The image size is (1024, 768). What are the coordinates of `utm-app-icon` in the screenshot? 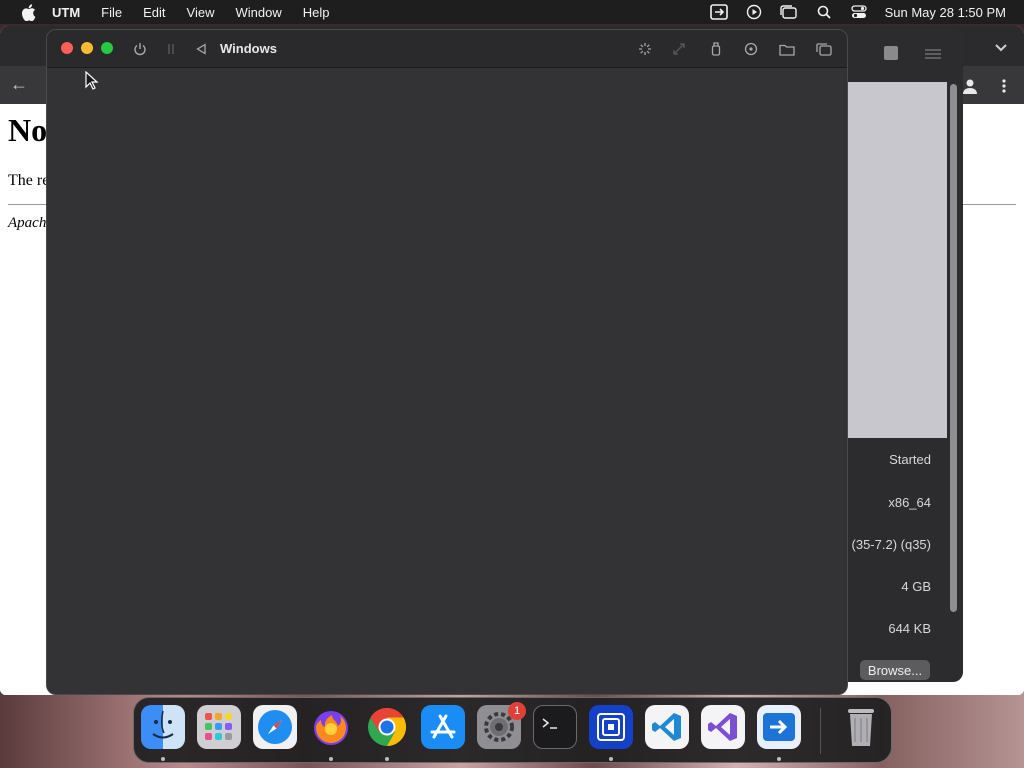 It's located at (779, 727).